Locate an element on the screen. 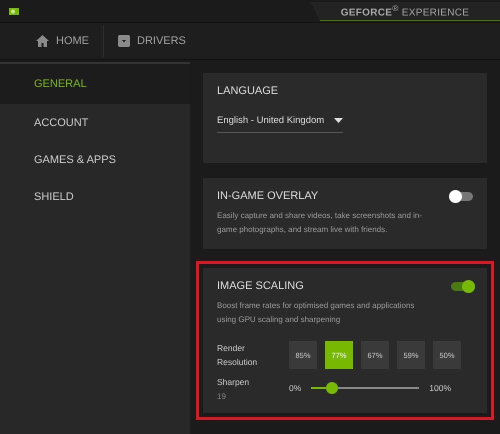 Image resolution: width=500 pixels, height=434 pixels. logo-icon is located at coordinates (14, 11).